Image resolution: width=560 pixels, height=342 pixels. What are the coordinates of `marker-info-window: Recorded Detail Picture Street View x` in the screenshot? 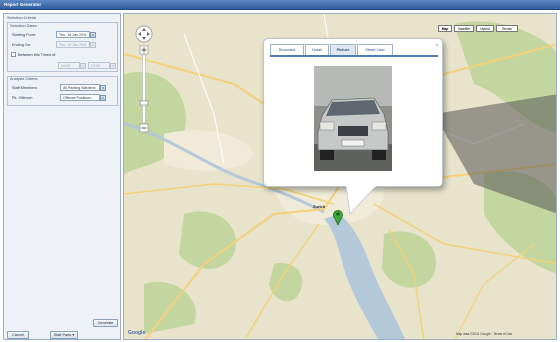 It's located at (353, 112).